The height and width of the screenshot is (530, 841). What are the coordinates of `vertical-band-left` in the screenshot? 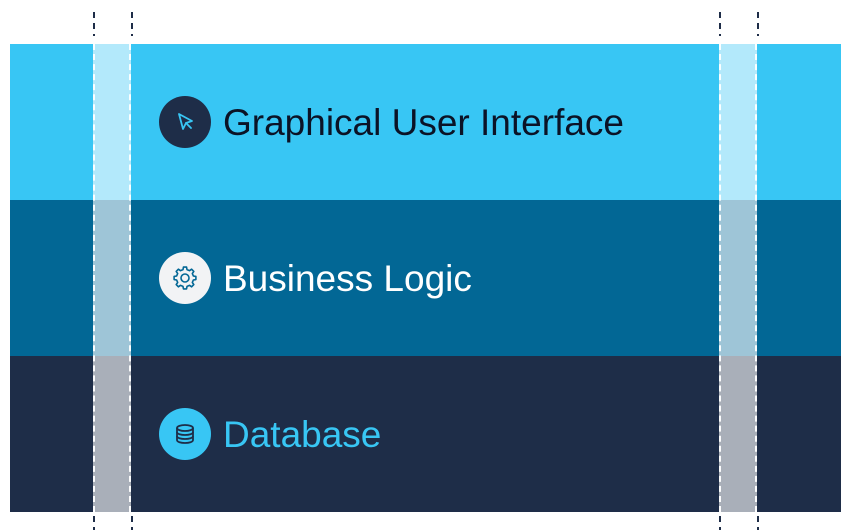 It's located at (112, 278).